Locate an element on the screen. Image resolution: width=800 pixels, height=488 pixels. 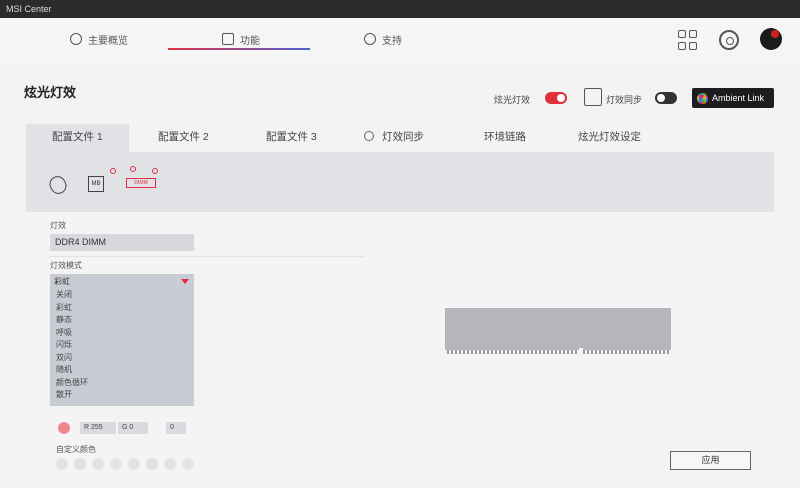
mouse-device-icon is located at coordinates (58, 185).